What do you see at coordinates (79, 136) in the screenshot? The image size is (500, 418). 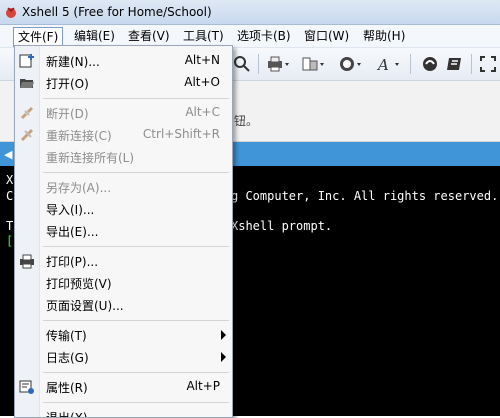 I see `menu-item-label: 重新连接(C)` at bounding box center [79, 136].